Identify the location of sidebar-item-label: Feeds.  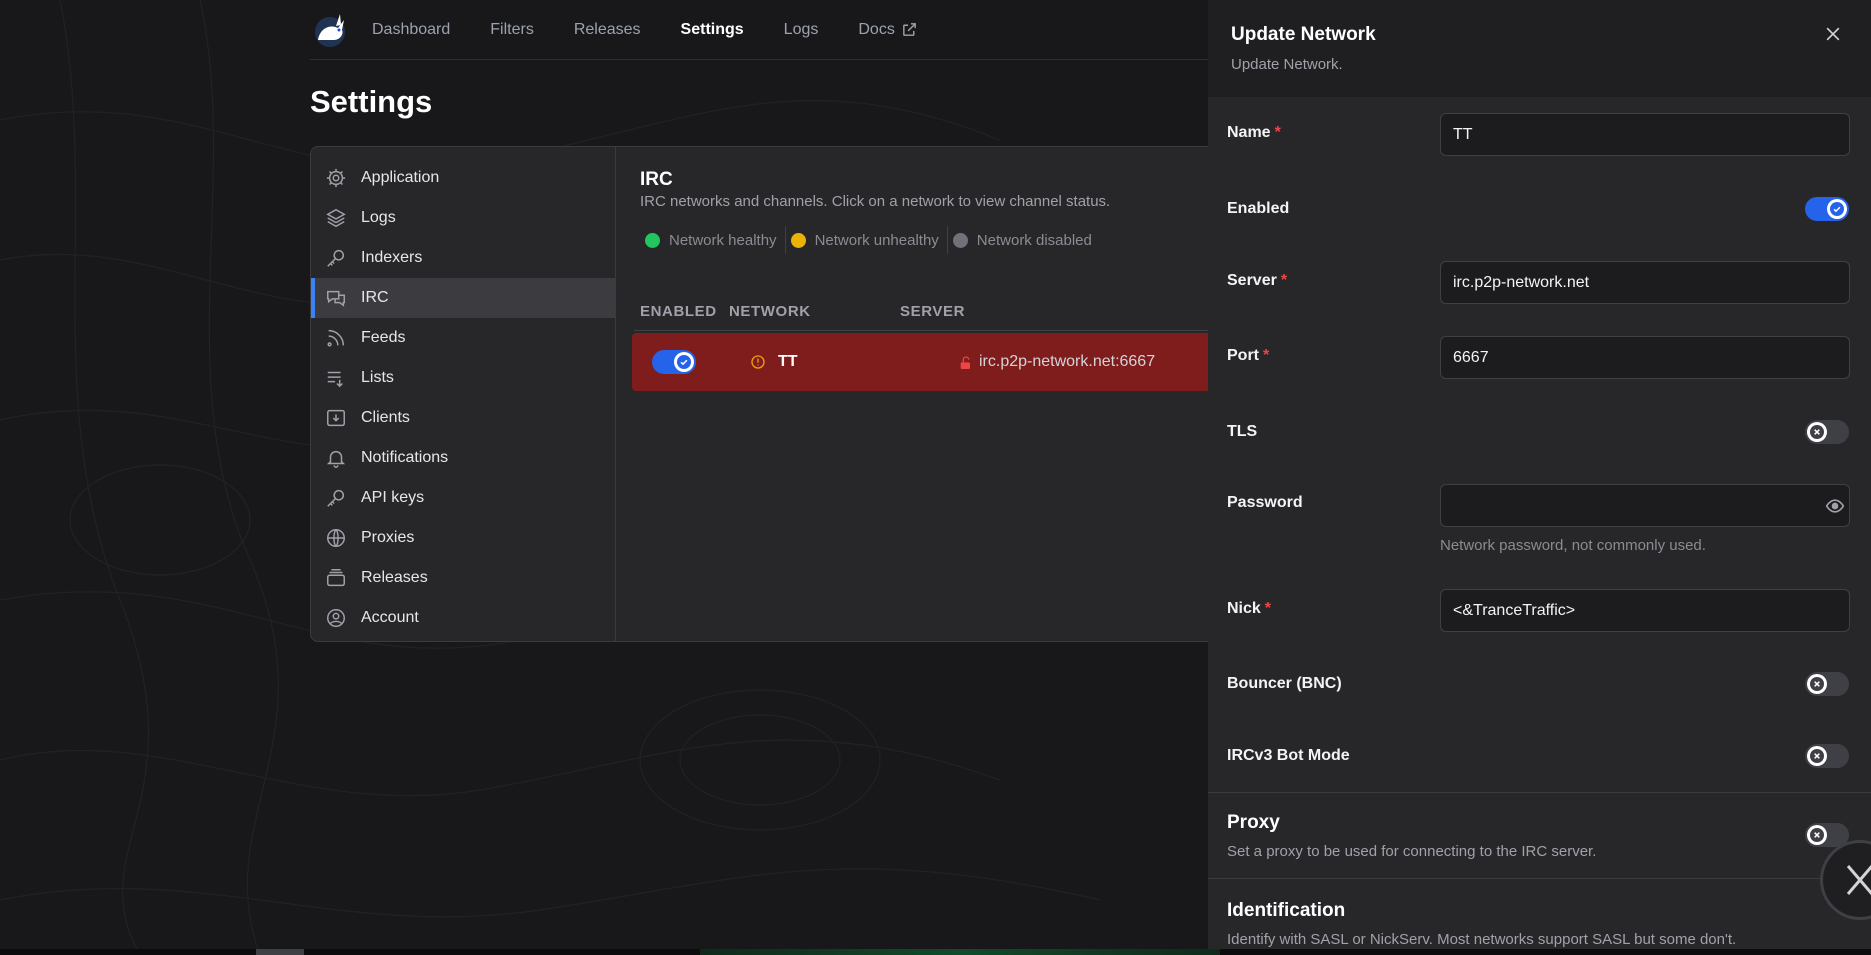
(383, 337).